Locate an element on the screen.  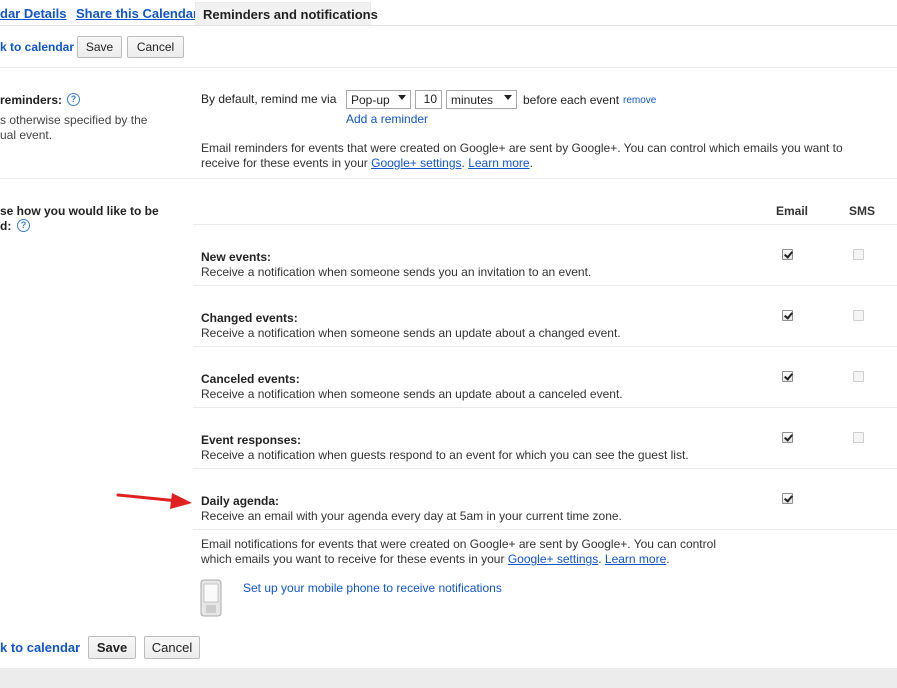
comma: . is located at coordinates (601, 559).